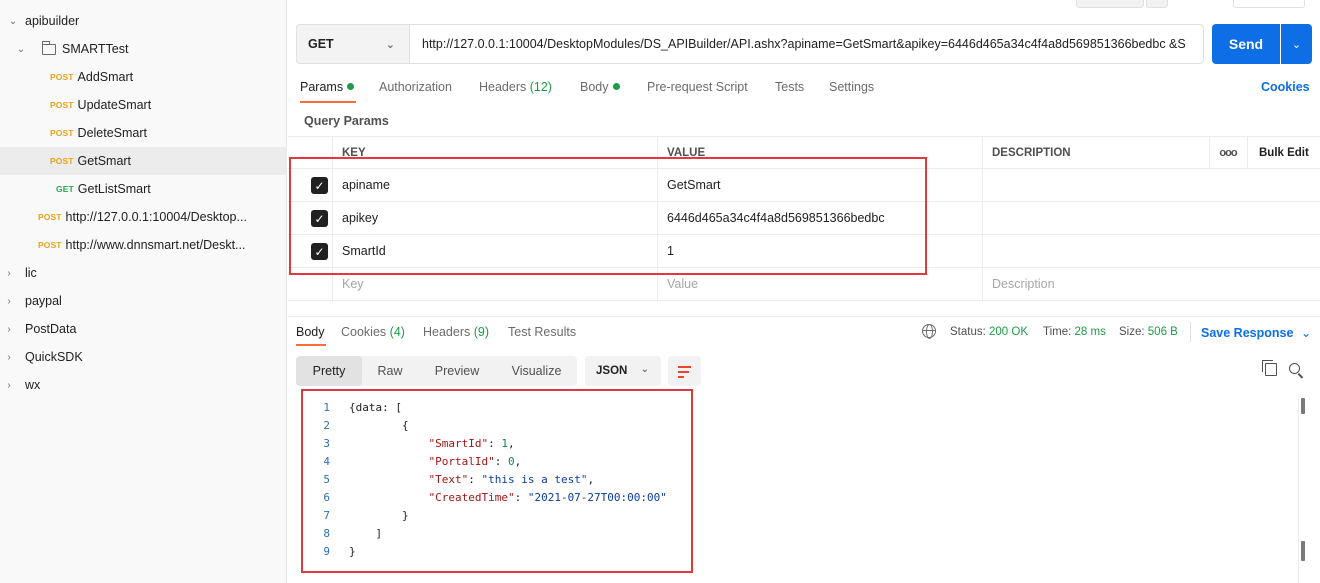  Describe the element at coordinates (104, 161) in the screenshot. I see `request-name: GetSmart` at that location.